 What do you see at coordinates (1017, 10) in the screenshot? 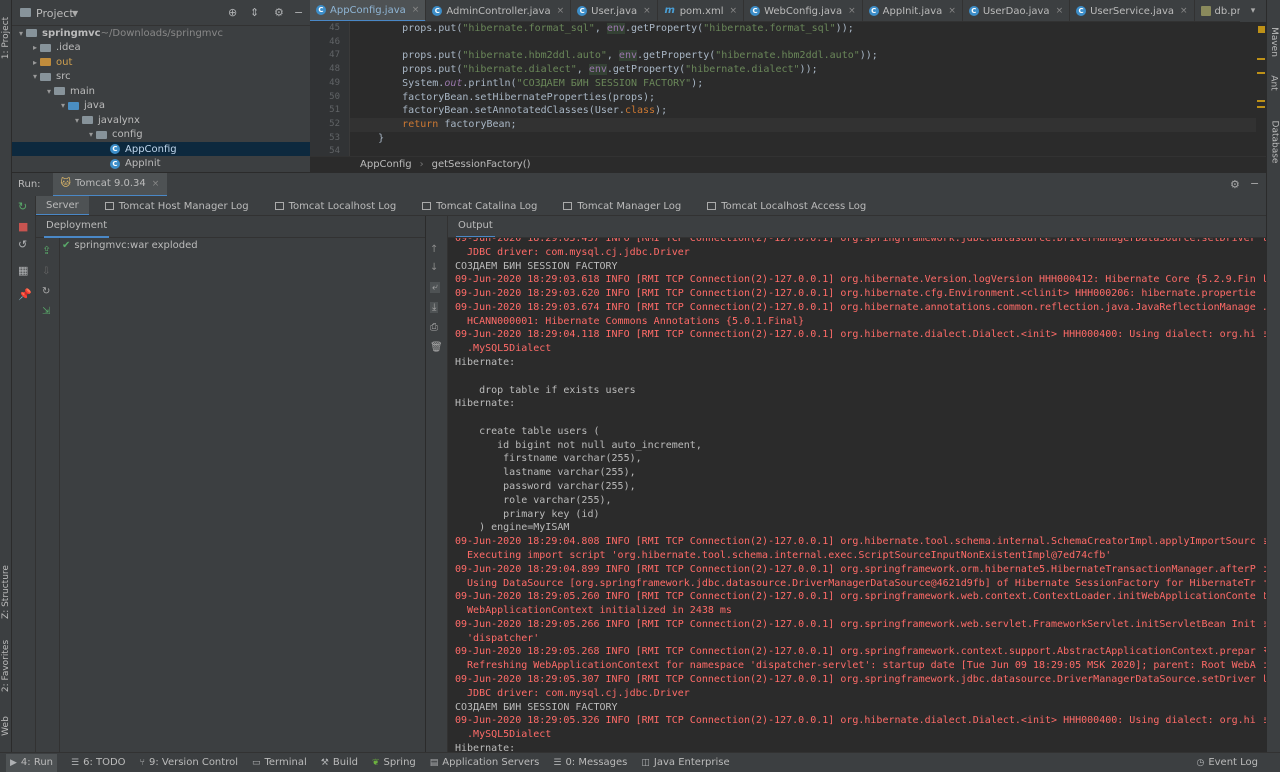
I see `editor-tab: C UserDao.java ×` at bounding box center [1017, 10].